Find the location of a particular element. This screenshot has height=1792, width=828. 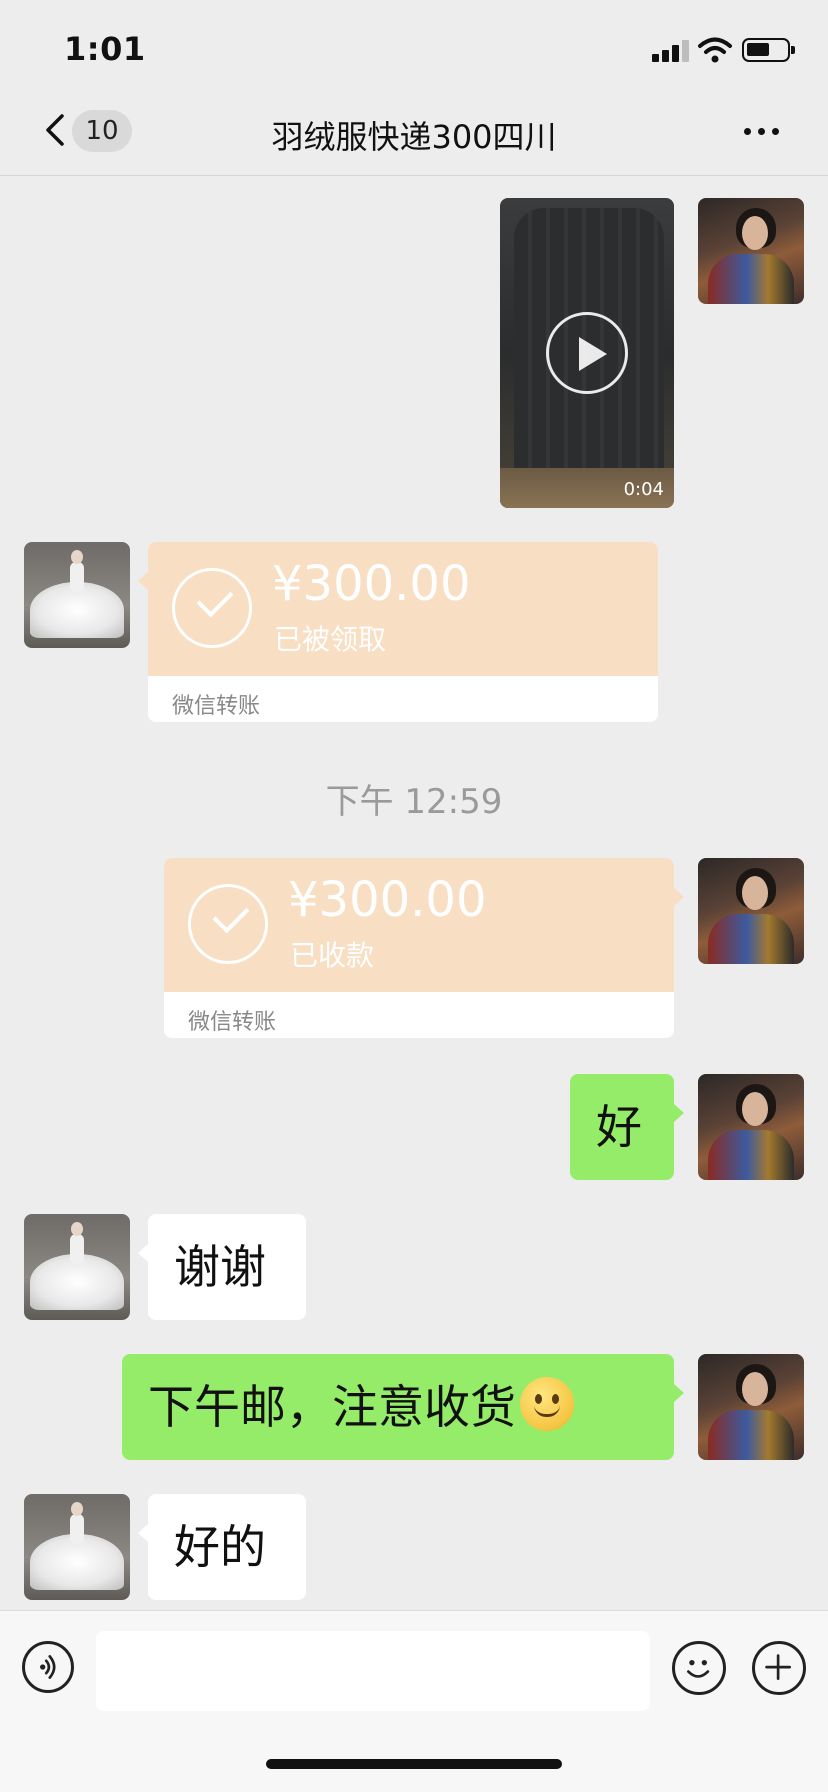

transfer-card-collected: ¥300.00 已收款 微信转账 is located at coordinates (419, 948).